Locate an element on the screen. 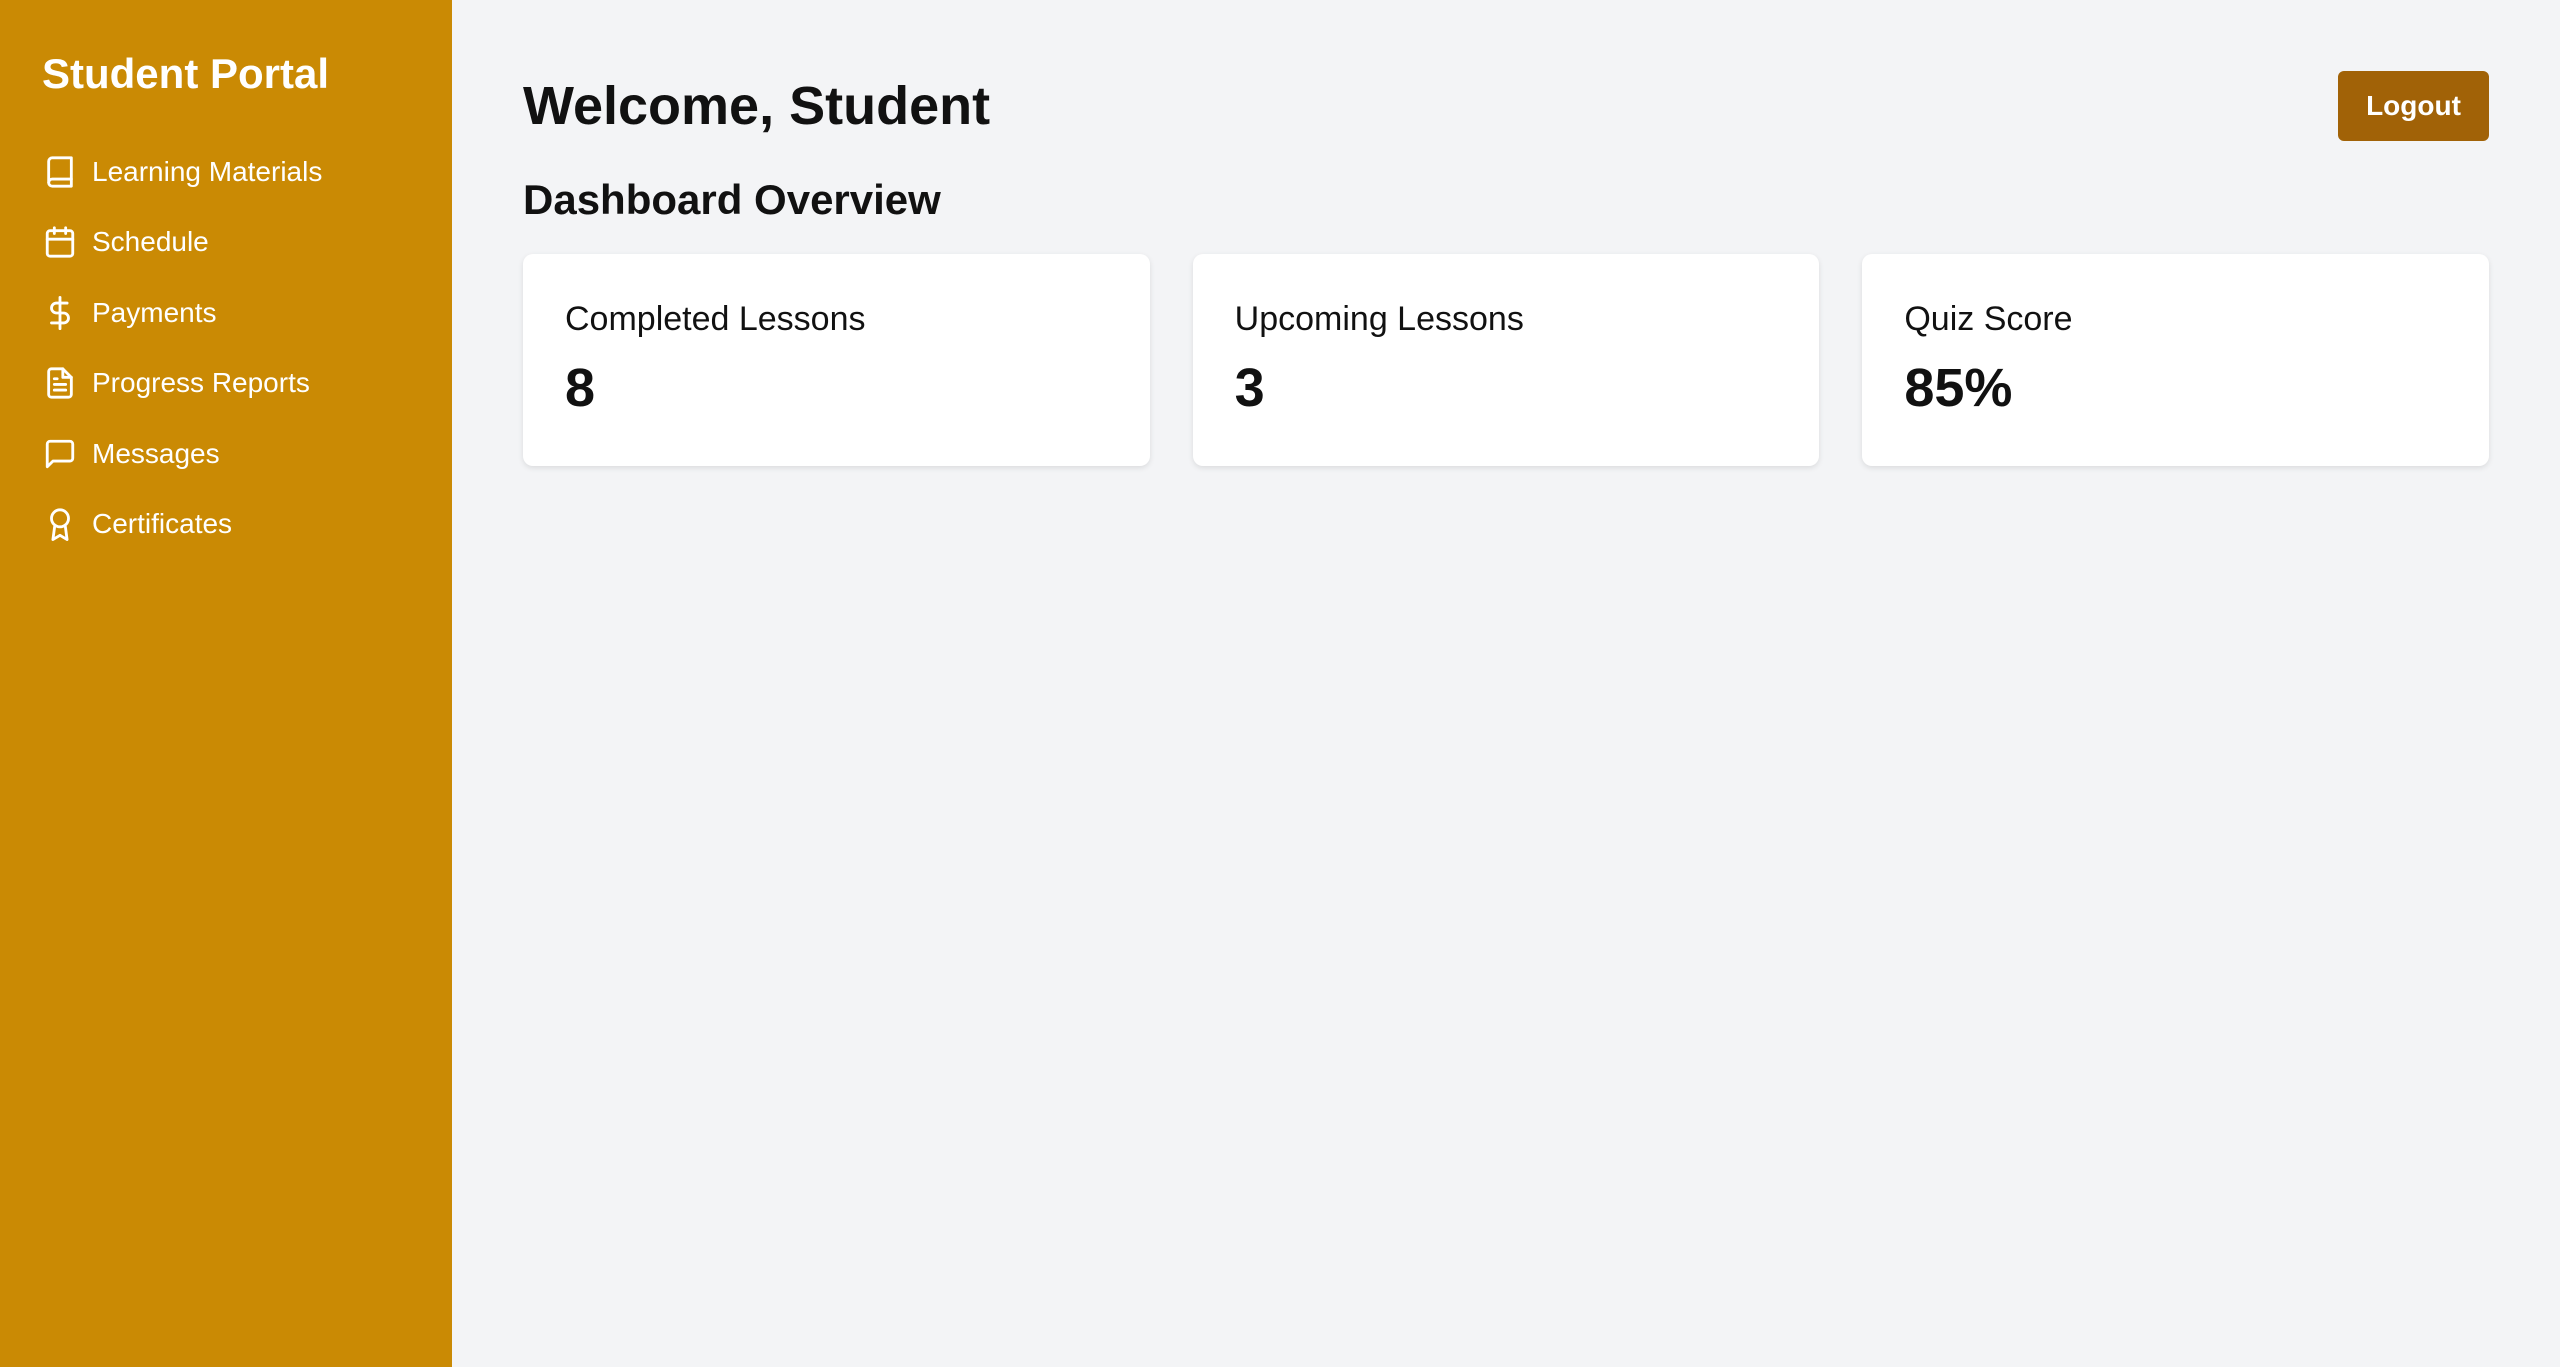 The height and width of the screenshot is (1367, 2560). stat-card-value: 8 is located at coordinates (580, 388).